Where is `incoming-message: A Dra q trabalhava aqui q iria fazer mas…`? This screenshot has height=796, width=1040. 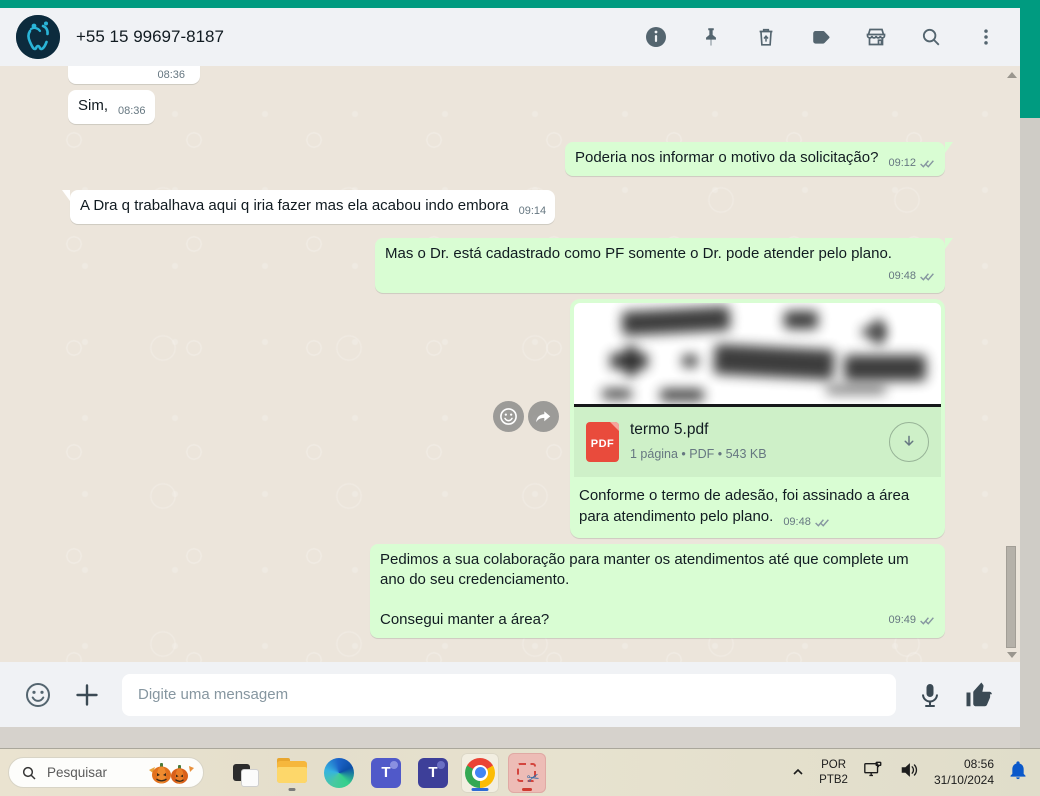
incoming-message: A Dra q trabalhava aqui q iria fazer mas… is located at coordinates (308, 207).